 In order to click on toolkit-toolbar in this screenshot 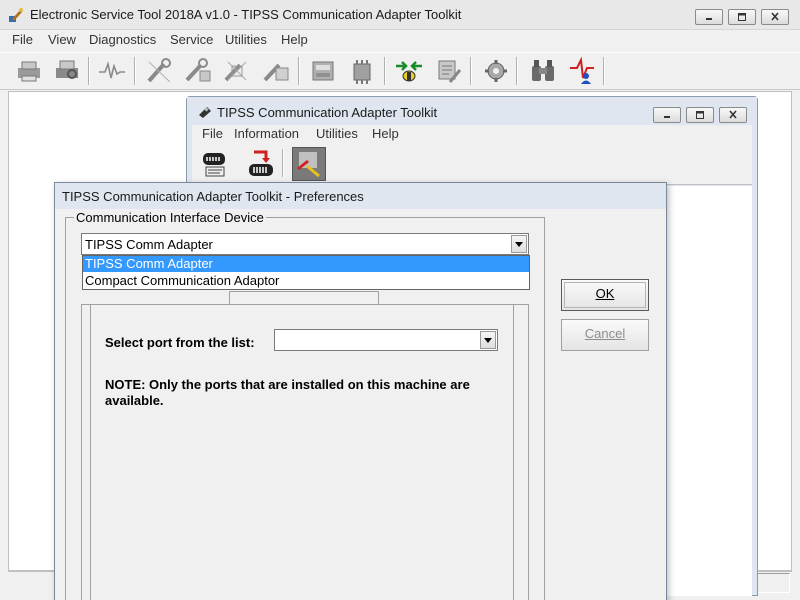, I will do `click(472, 165)`.